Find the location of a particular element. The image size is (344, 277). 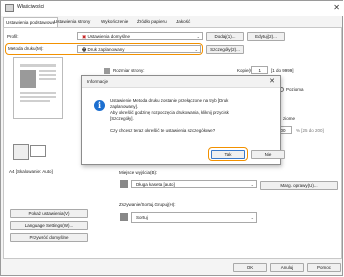

page-preview is located at coordinates (38, 88).